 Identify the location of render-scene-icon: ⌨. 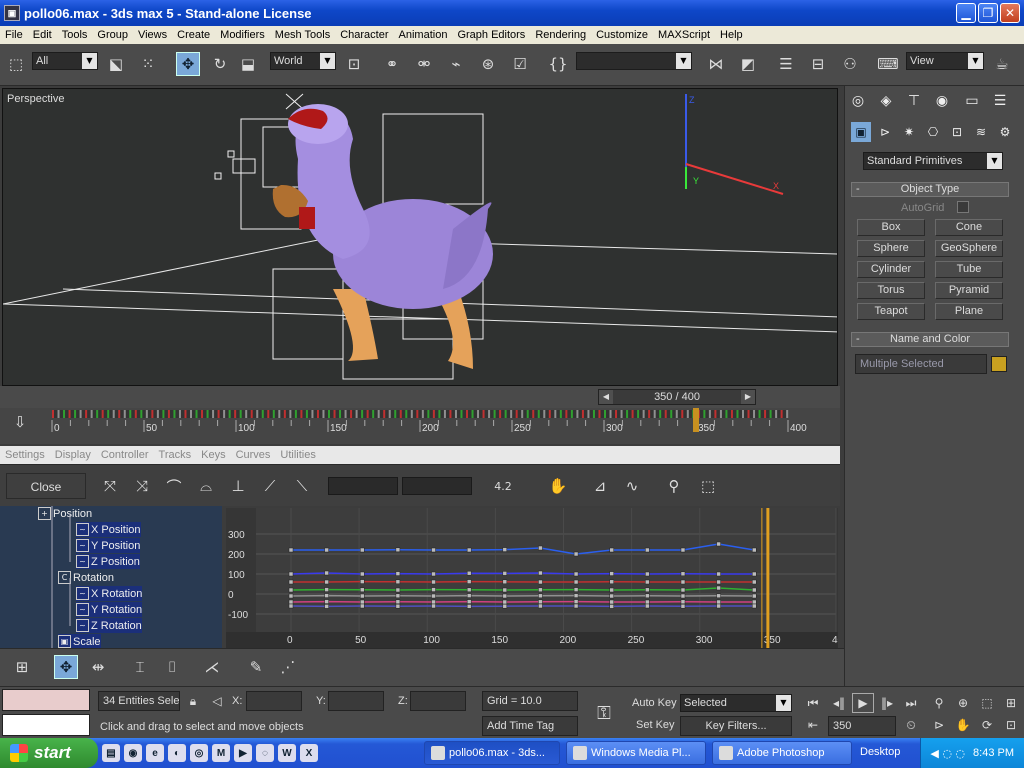
(888, 64).